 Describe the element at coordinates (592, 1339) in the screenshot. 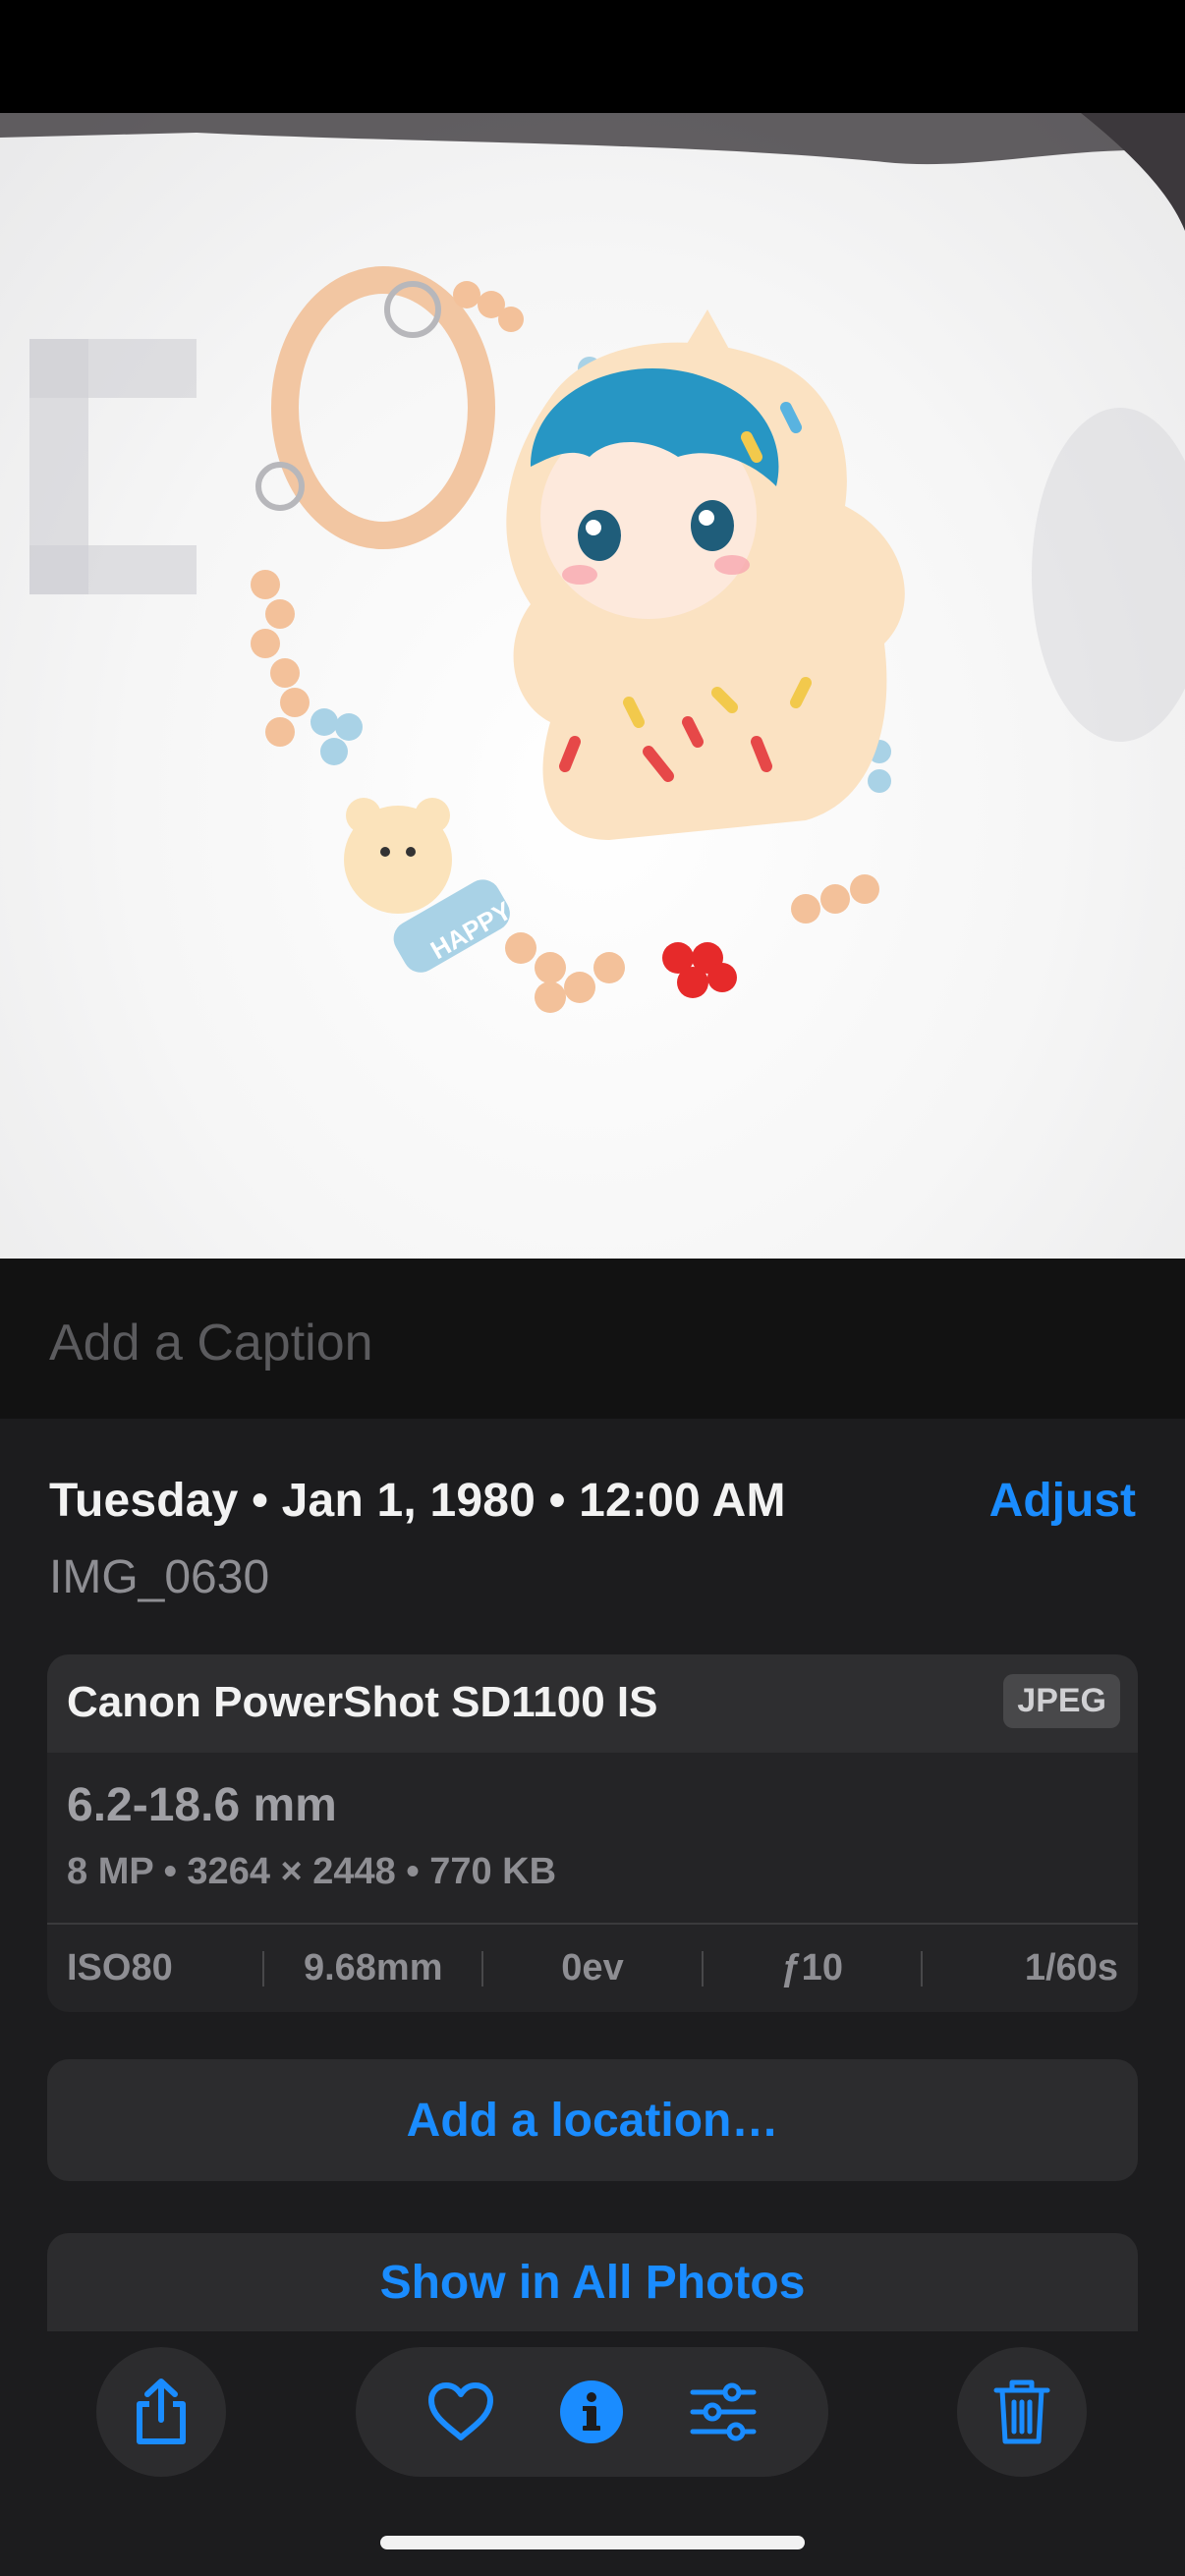

I see `caption-bar: Add a Caption` at that location.